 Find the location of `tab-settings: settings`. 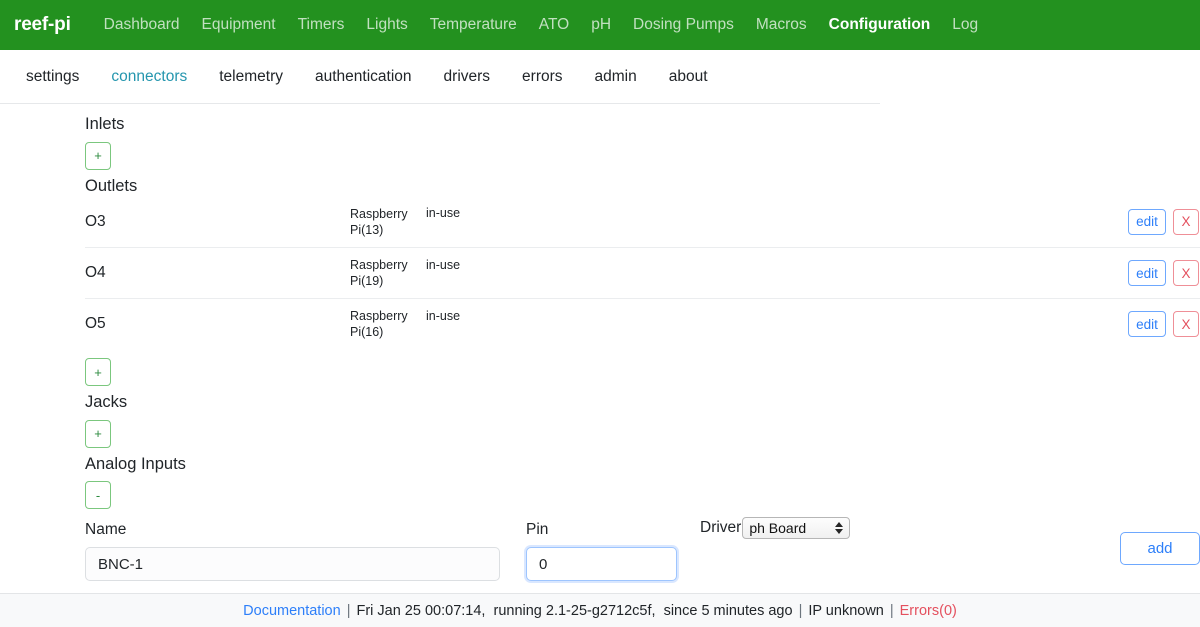

tab-settings: settings is located at coordinates (52, 77).